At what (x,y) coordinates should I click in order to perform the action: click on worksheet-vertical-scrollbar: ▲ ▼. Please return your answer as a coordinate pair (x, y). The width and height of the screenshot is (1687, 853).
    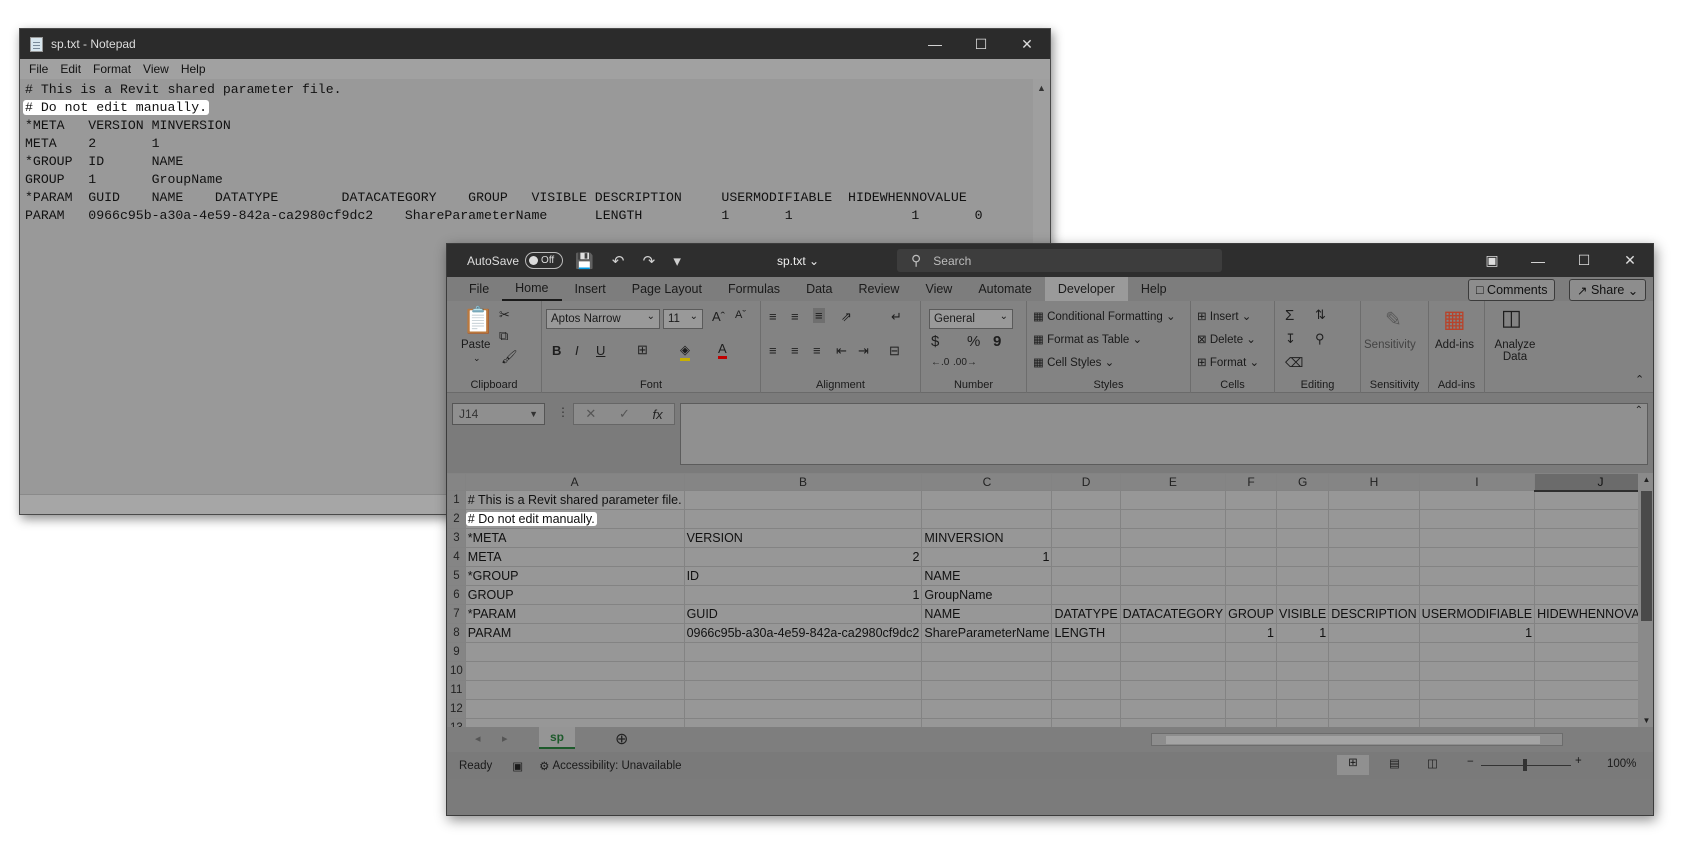
    Looking at the image, I should click on (1645, 600).